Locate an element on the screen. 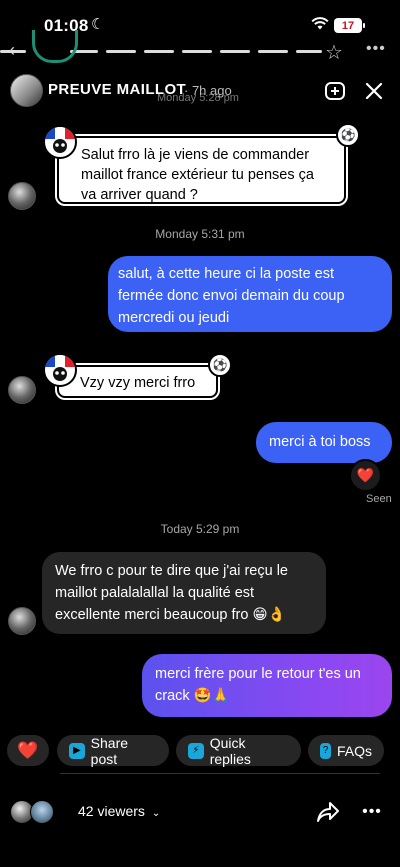 This screenshot has width=400, height=867. share-post-chip: ▶ Share post is located at coordinates (113, 750).